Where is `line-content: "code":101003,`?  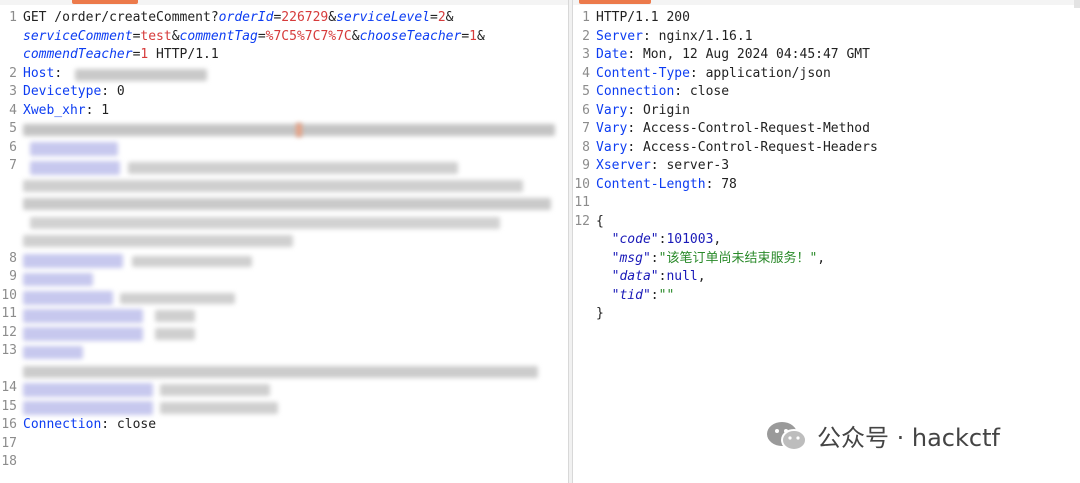 line-content: "code":101003, is located at coordinates (659, 240).